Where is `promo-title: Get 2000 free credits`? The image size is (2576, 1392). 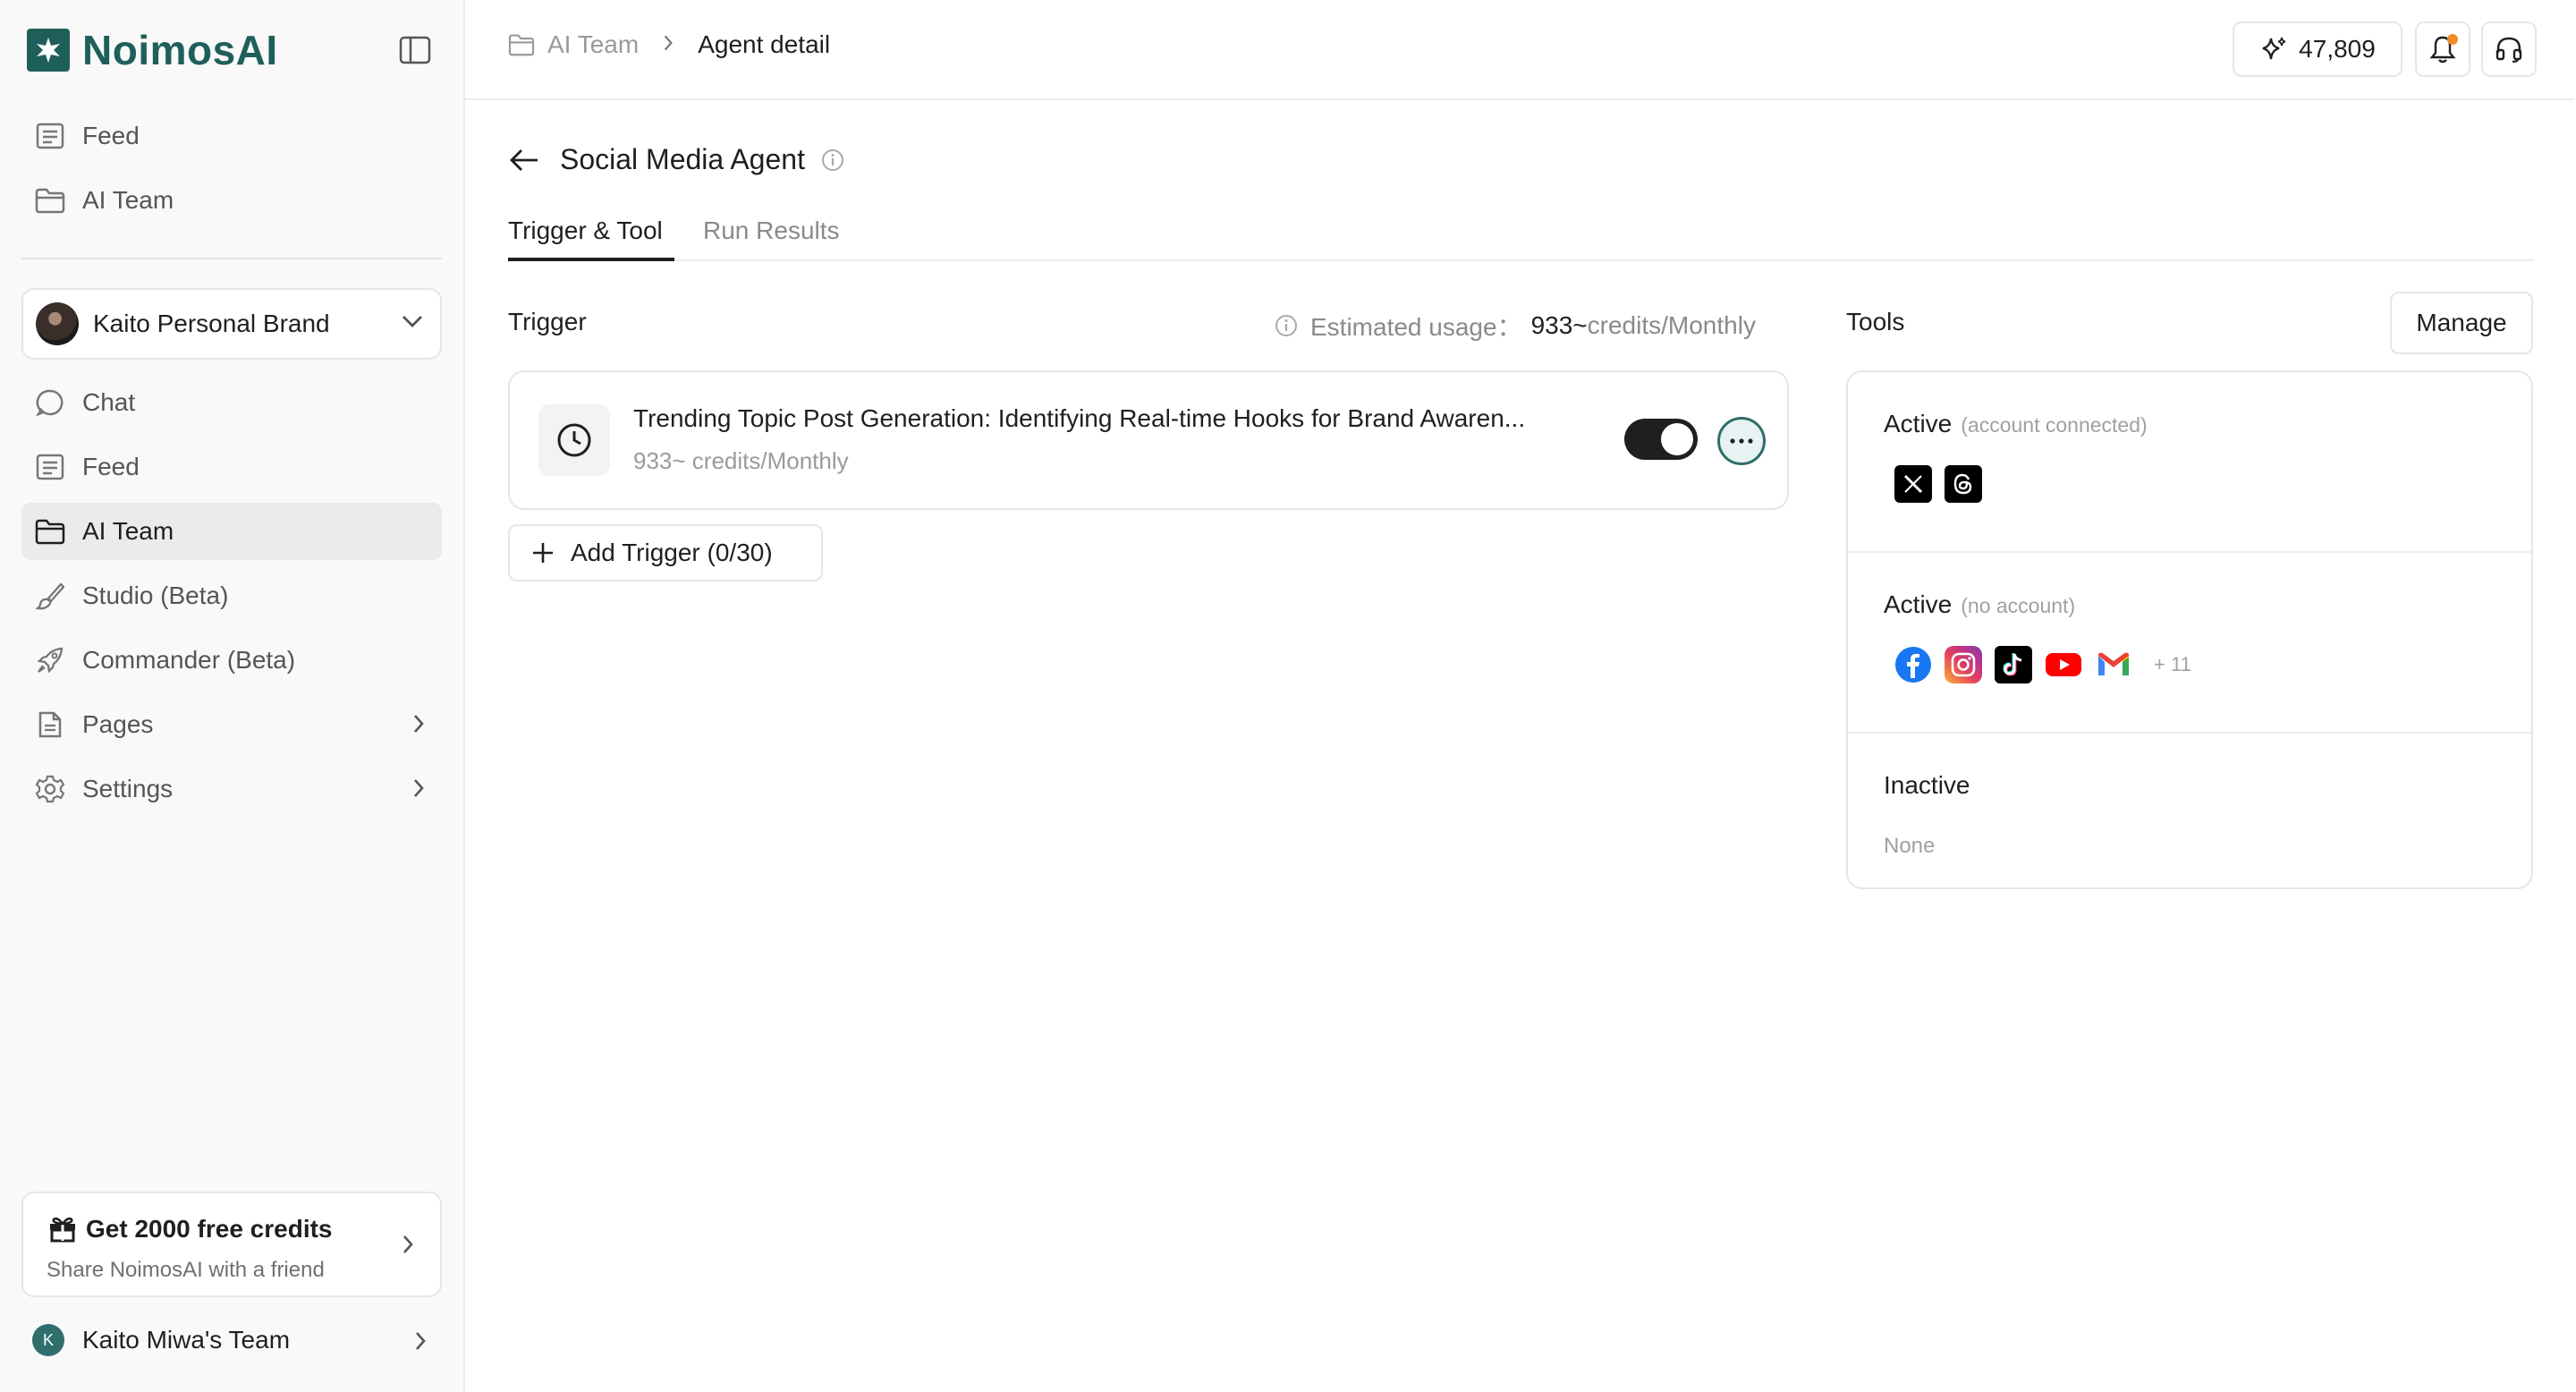
promo-title: Get 2000 free credits is located at coordinates (190, 1229).